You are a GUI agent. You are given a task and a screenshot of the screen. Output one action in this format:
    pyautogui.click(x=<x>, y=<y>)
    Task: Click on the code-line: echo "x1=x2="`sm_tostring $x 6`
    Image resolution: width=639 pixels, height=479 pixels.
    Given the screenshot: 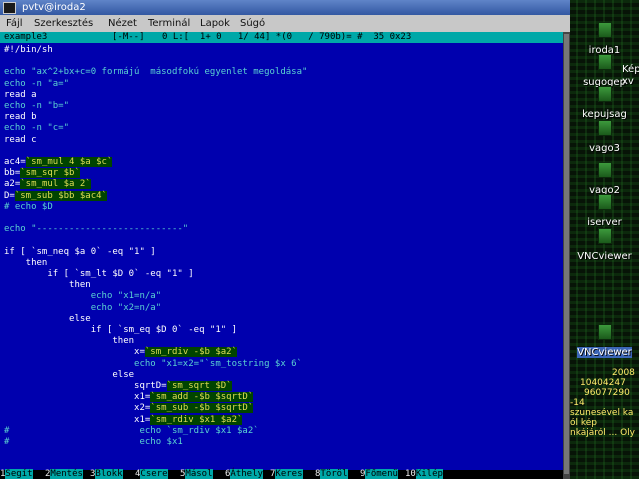 What is the action you would take?
    pyautogui.click(x=153, y=363)
    